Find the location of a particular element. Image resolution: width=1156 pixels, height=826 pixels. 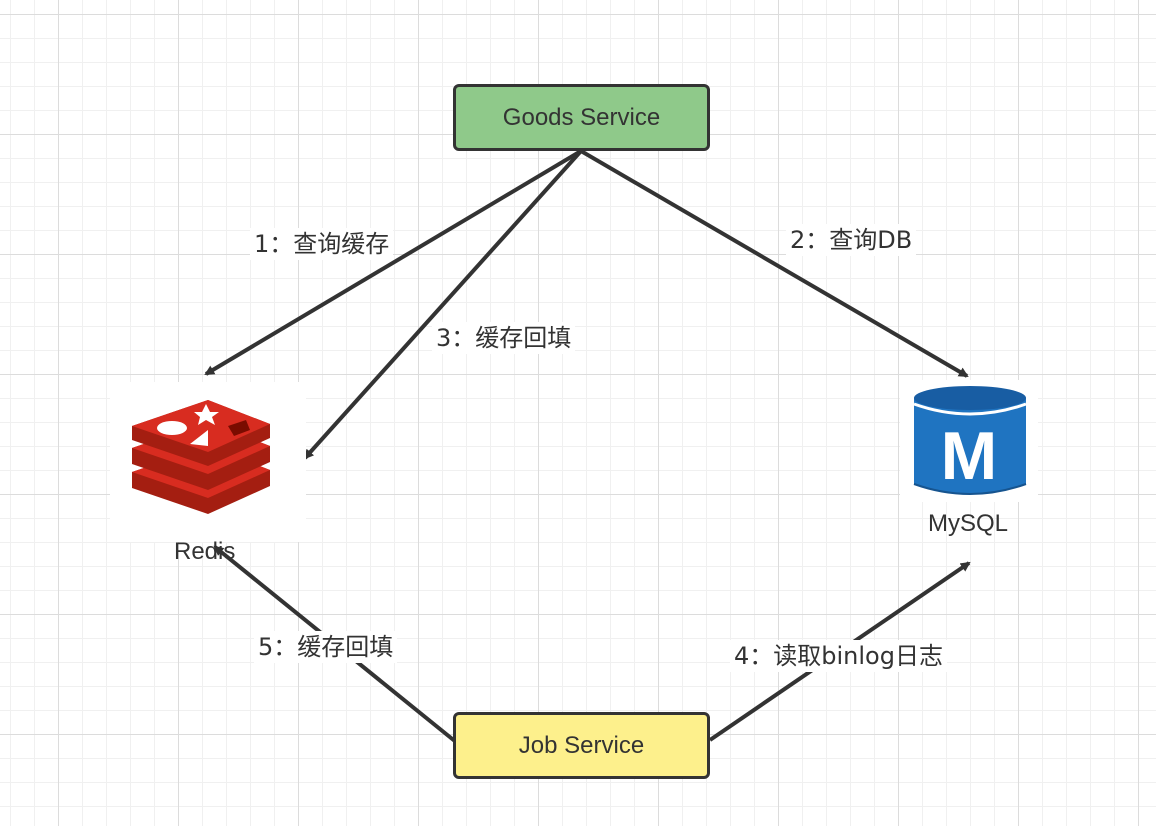

goods-service-label: Goods Service is located at coordinates (581, 117).